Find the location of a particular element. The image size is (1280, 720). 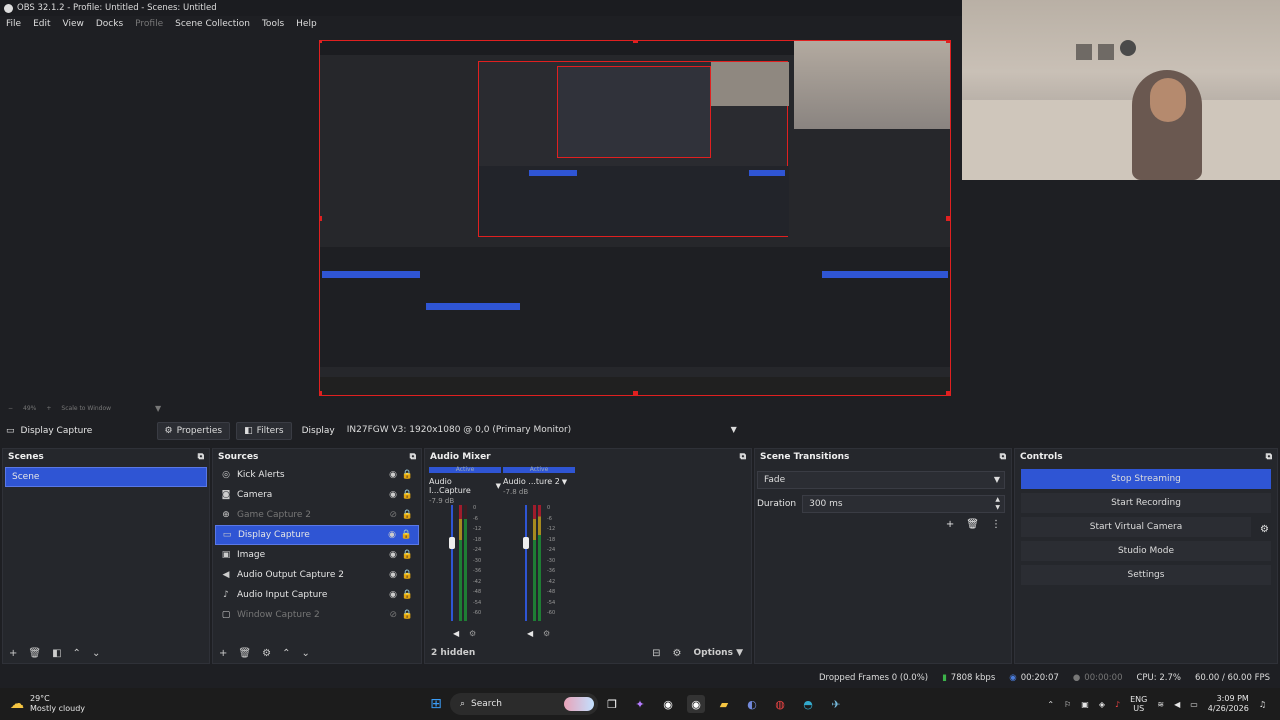

menu-edit: Edit is located at coordinates (41, 24).